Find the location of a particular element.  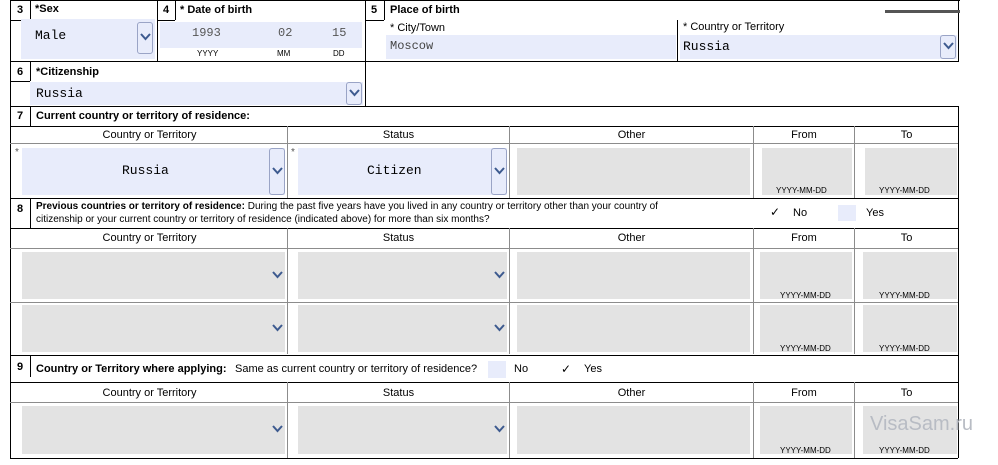

current-status-dropdown-button is located at coordinates (499, 171).